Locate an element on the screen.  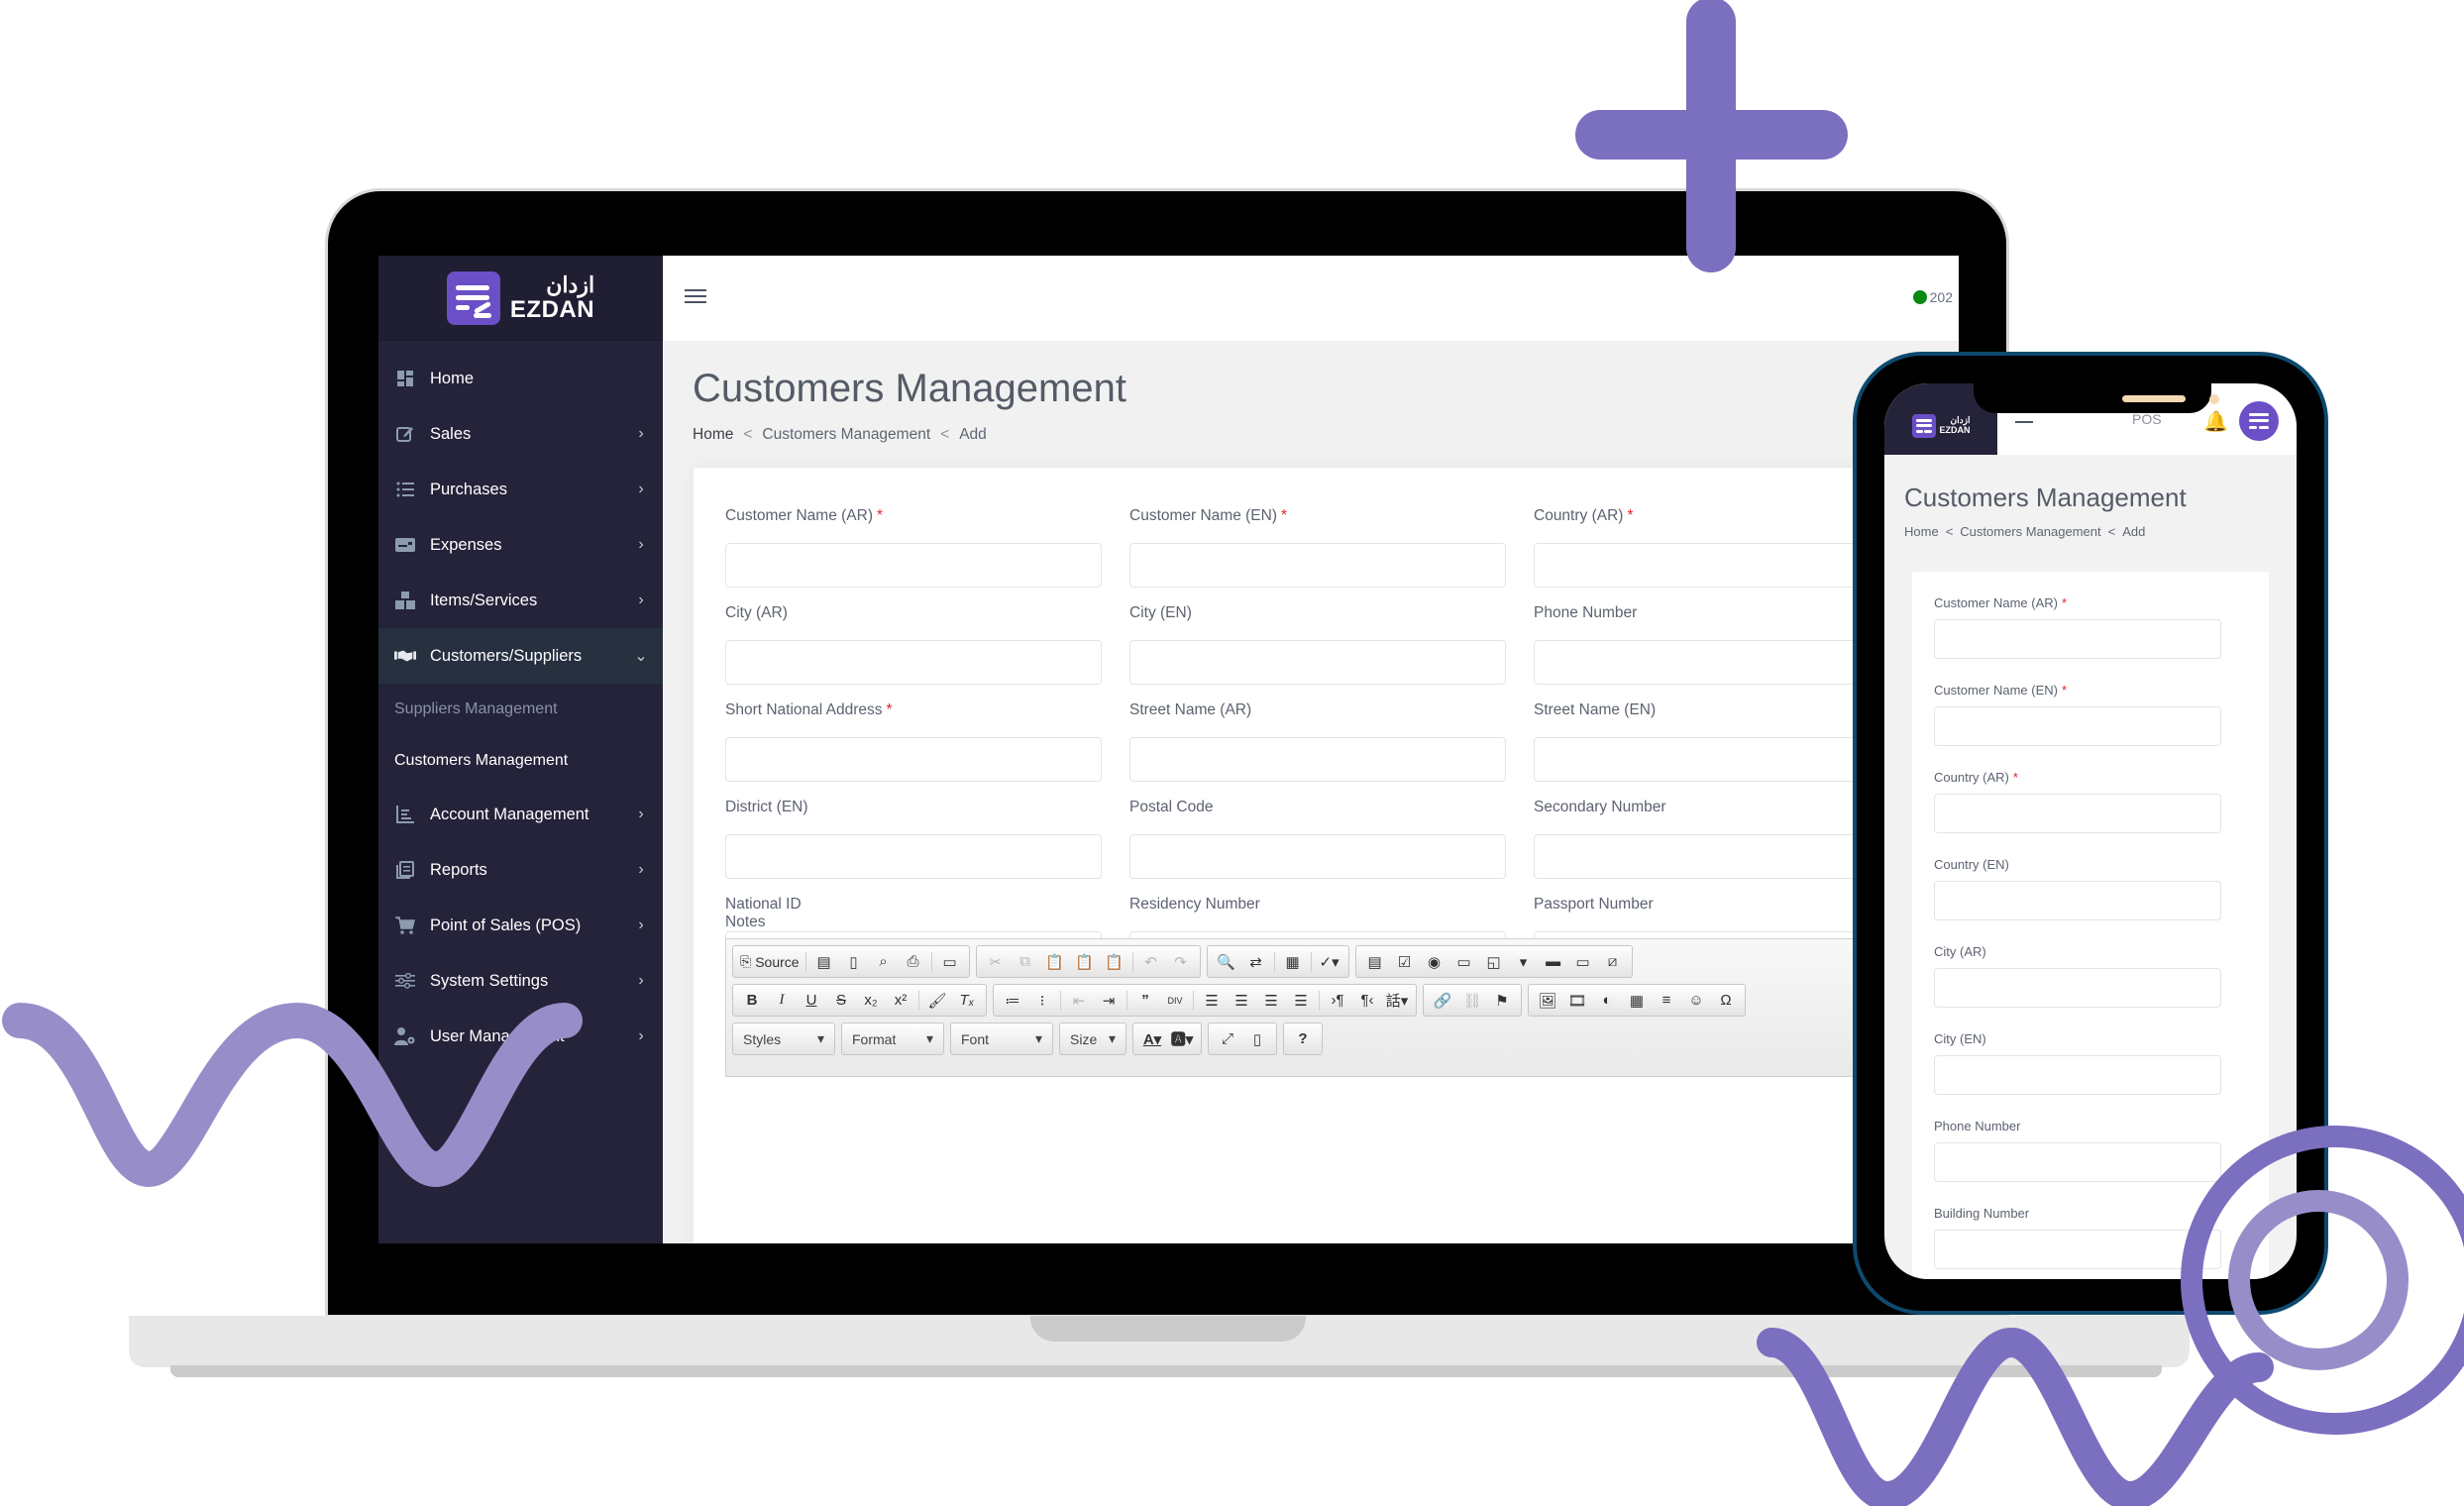
div-icon: DIV is located at coordinates (1175, 1001).